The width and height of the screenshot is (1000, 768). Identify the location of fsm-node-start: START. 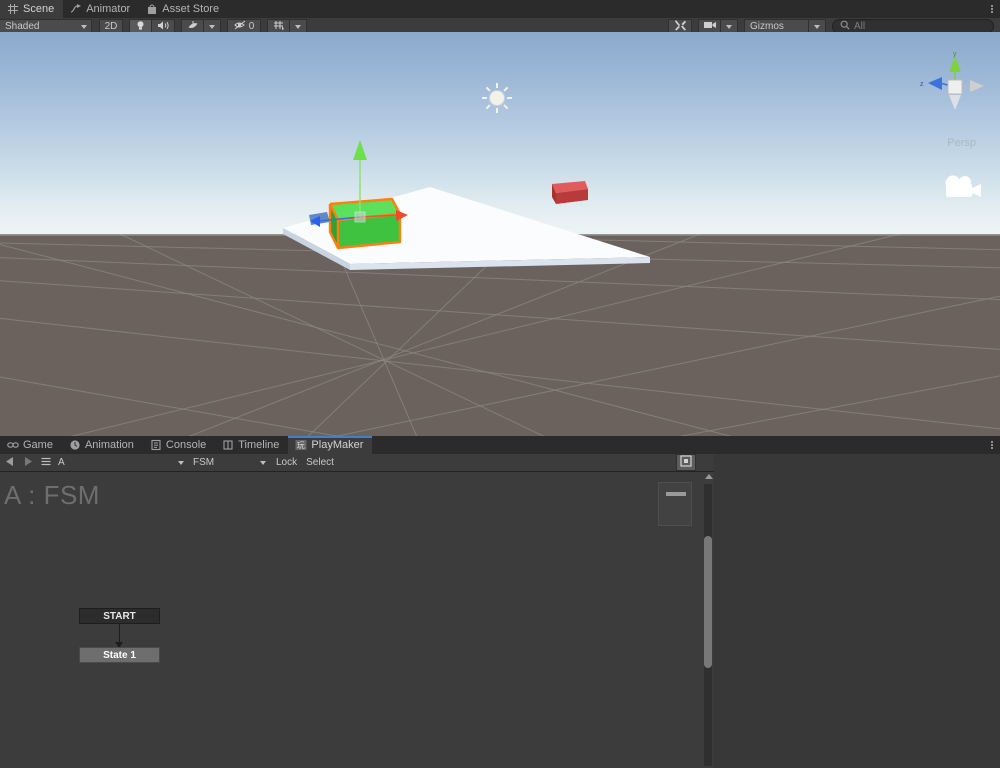
(119, 616).